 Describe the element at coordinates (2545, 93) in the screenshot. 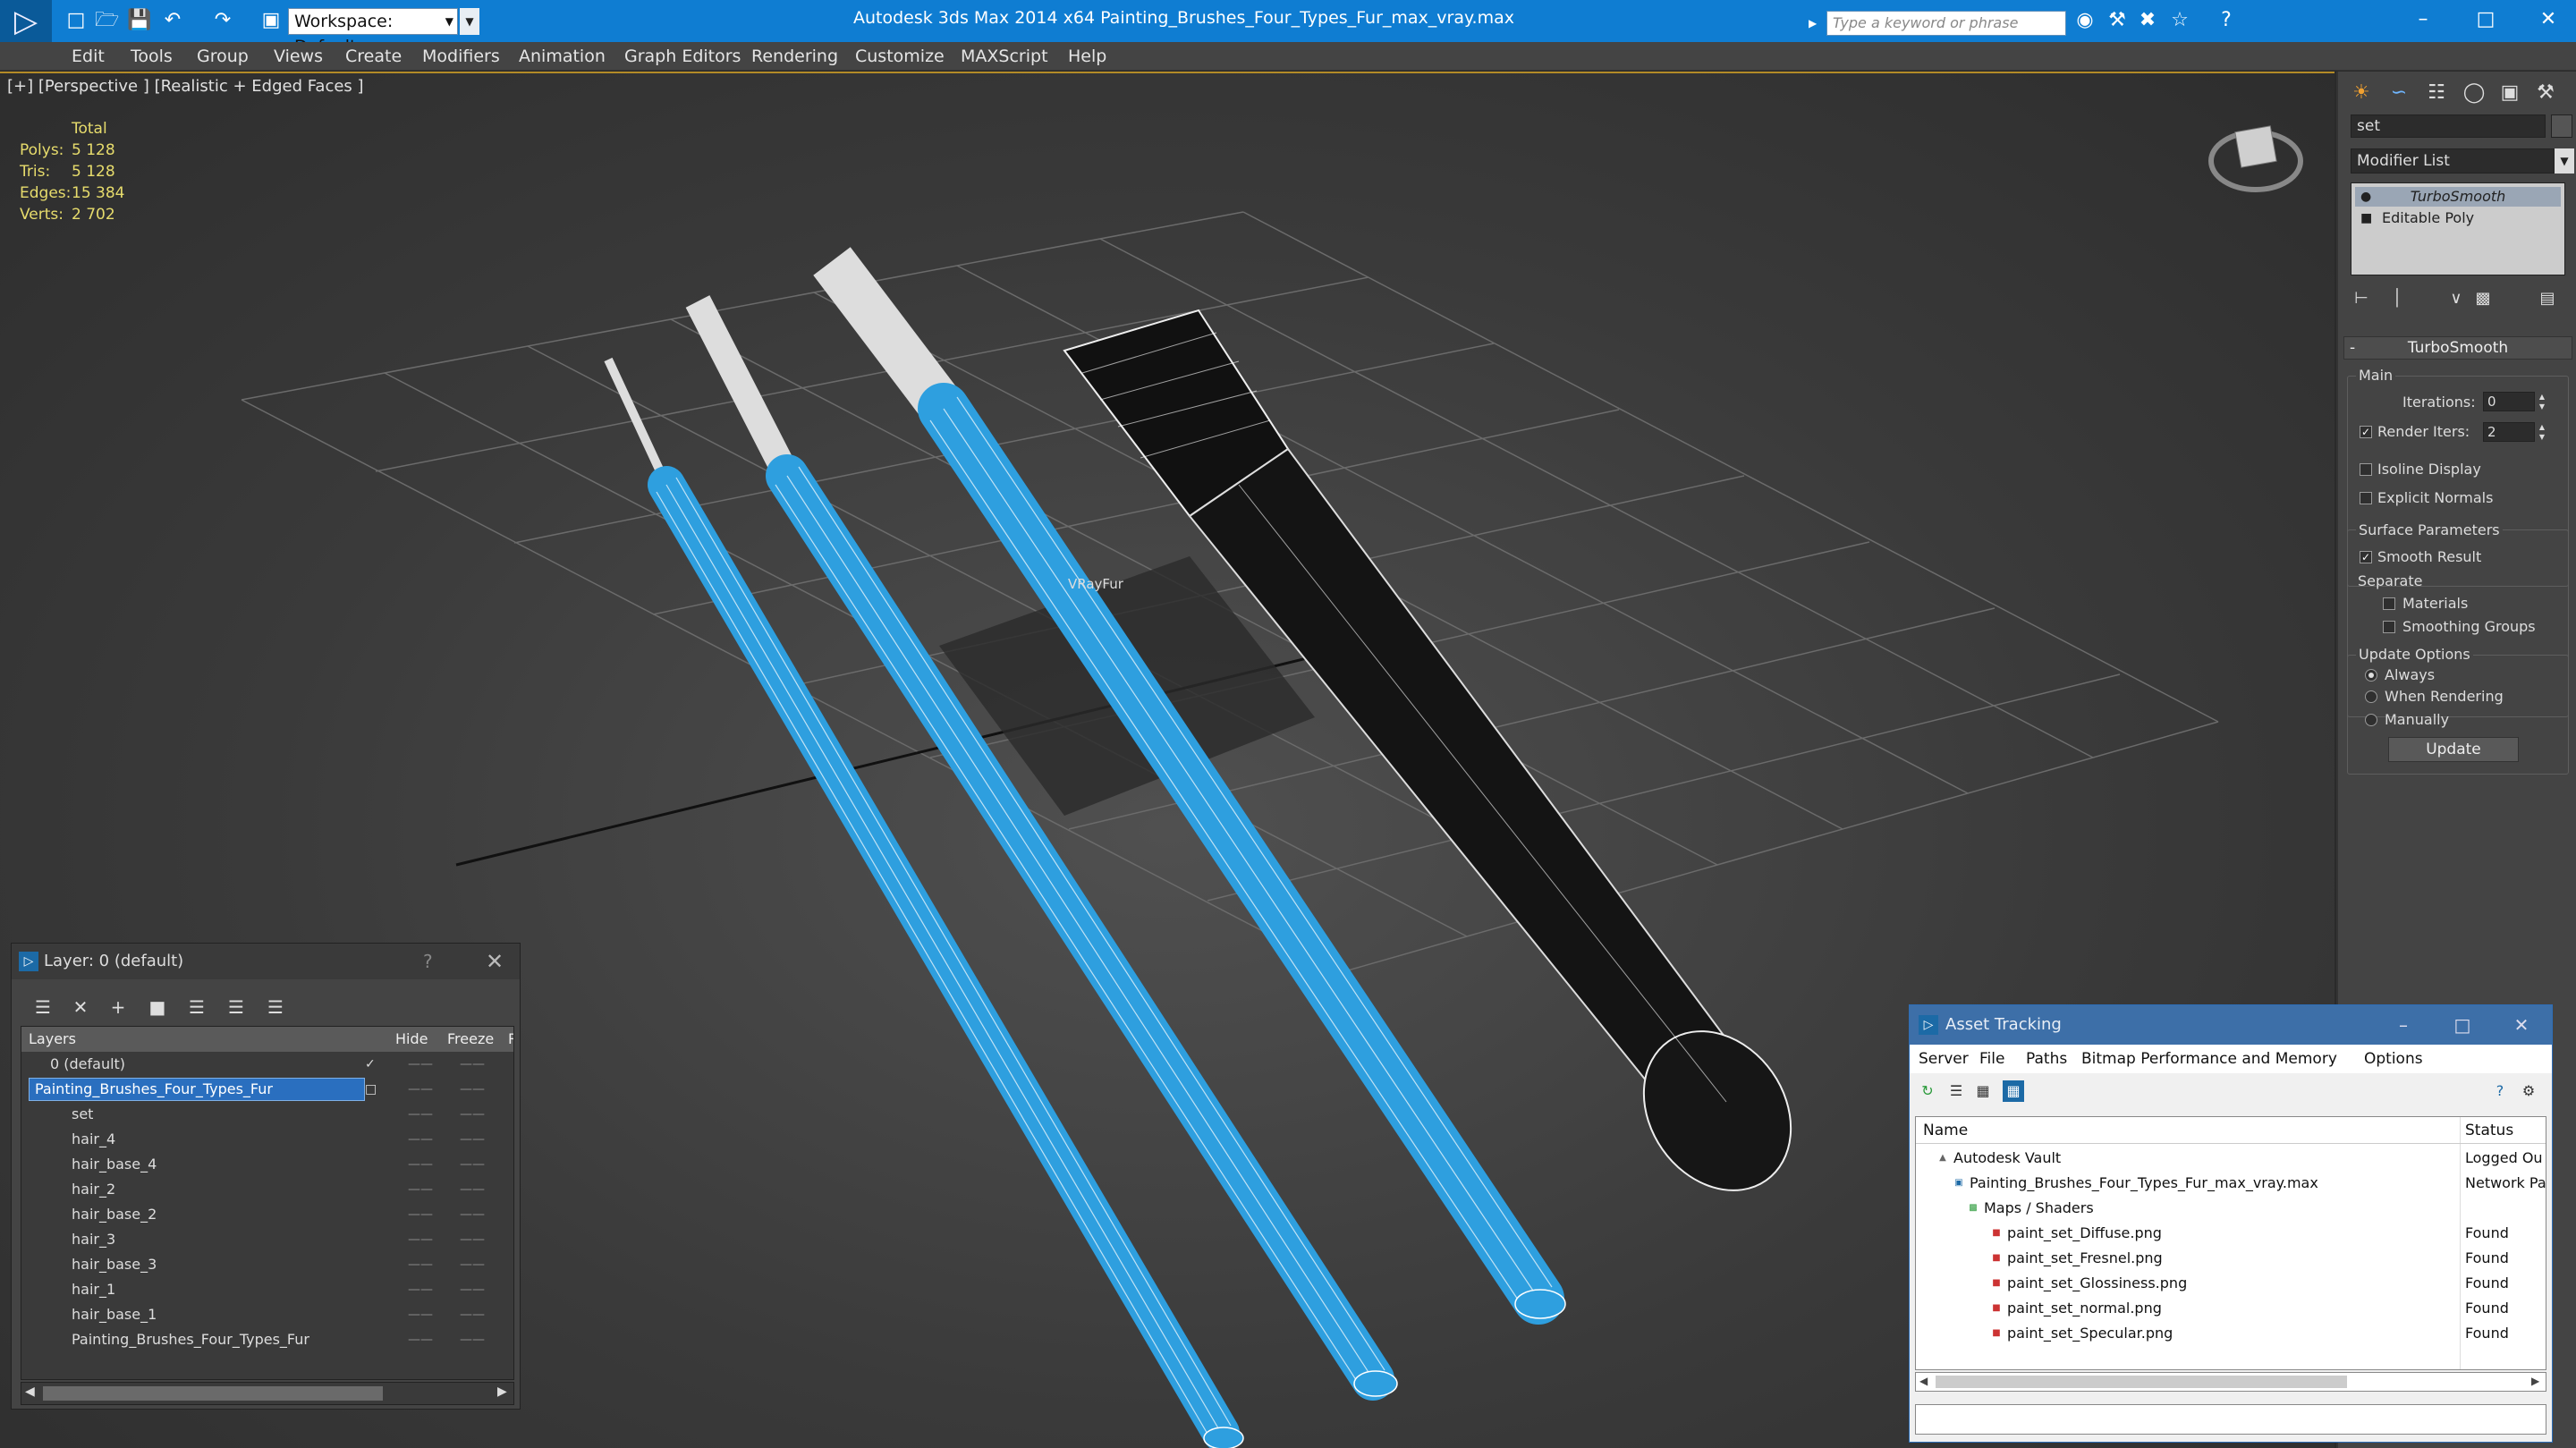

I see `utilities-tab-icon: ⚒` at that location.